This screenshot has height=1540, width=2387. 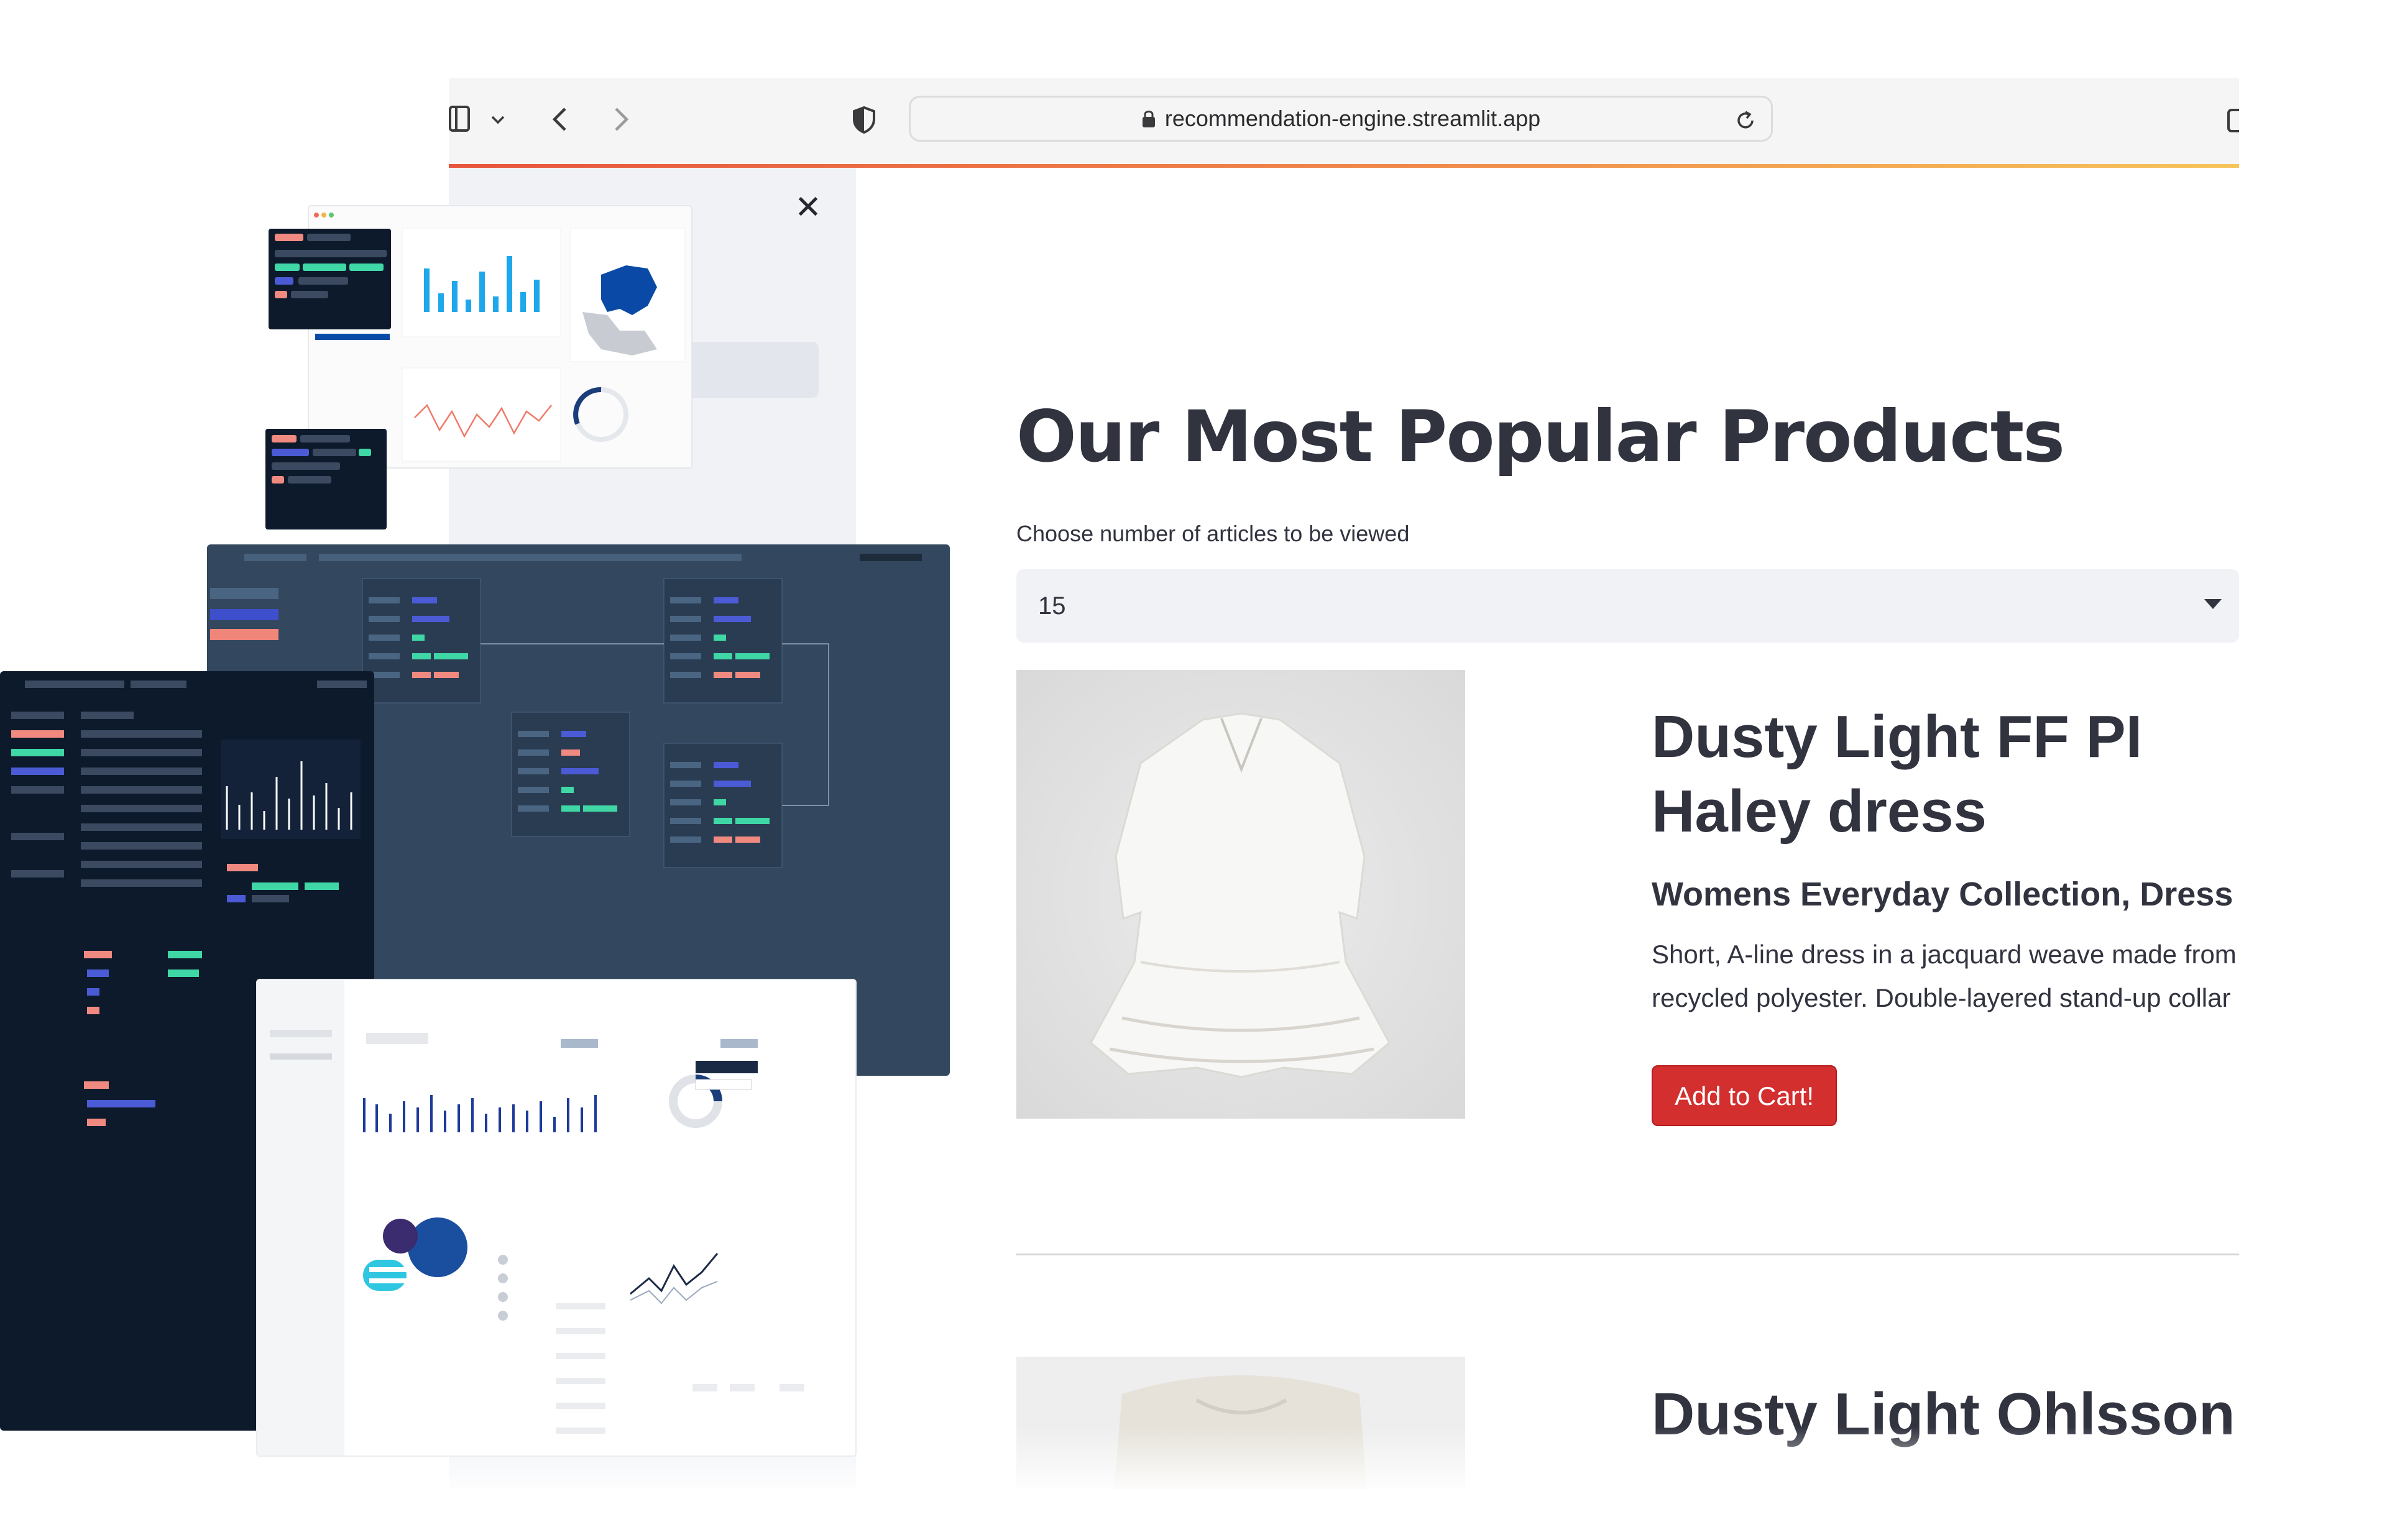 I want to click on caret-down-icon, so click(x=2213, y=604).